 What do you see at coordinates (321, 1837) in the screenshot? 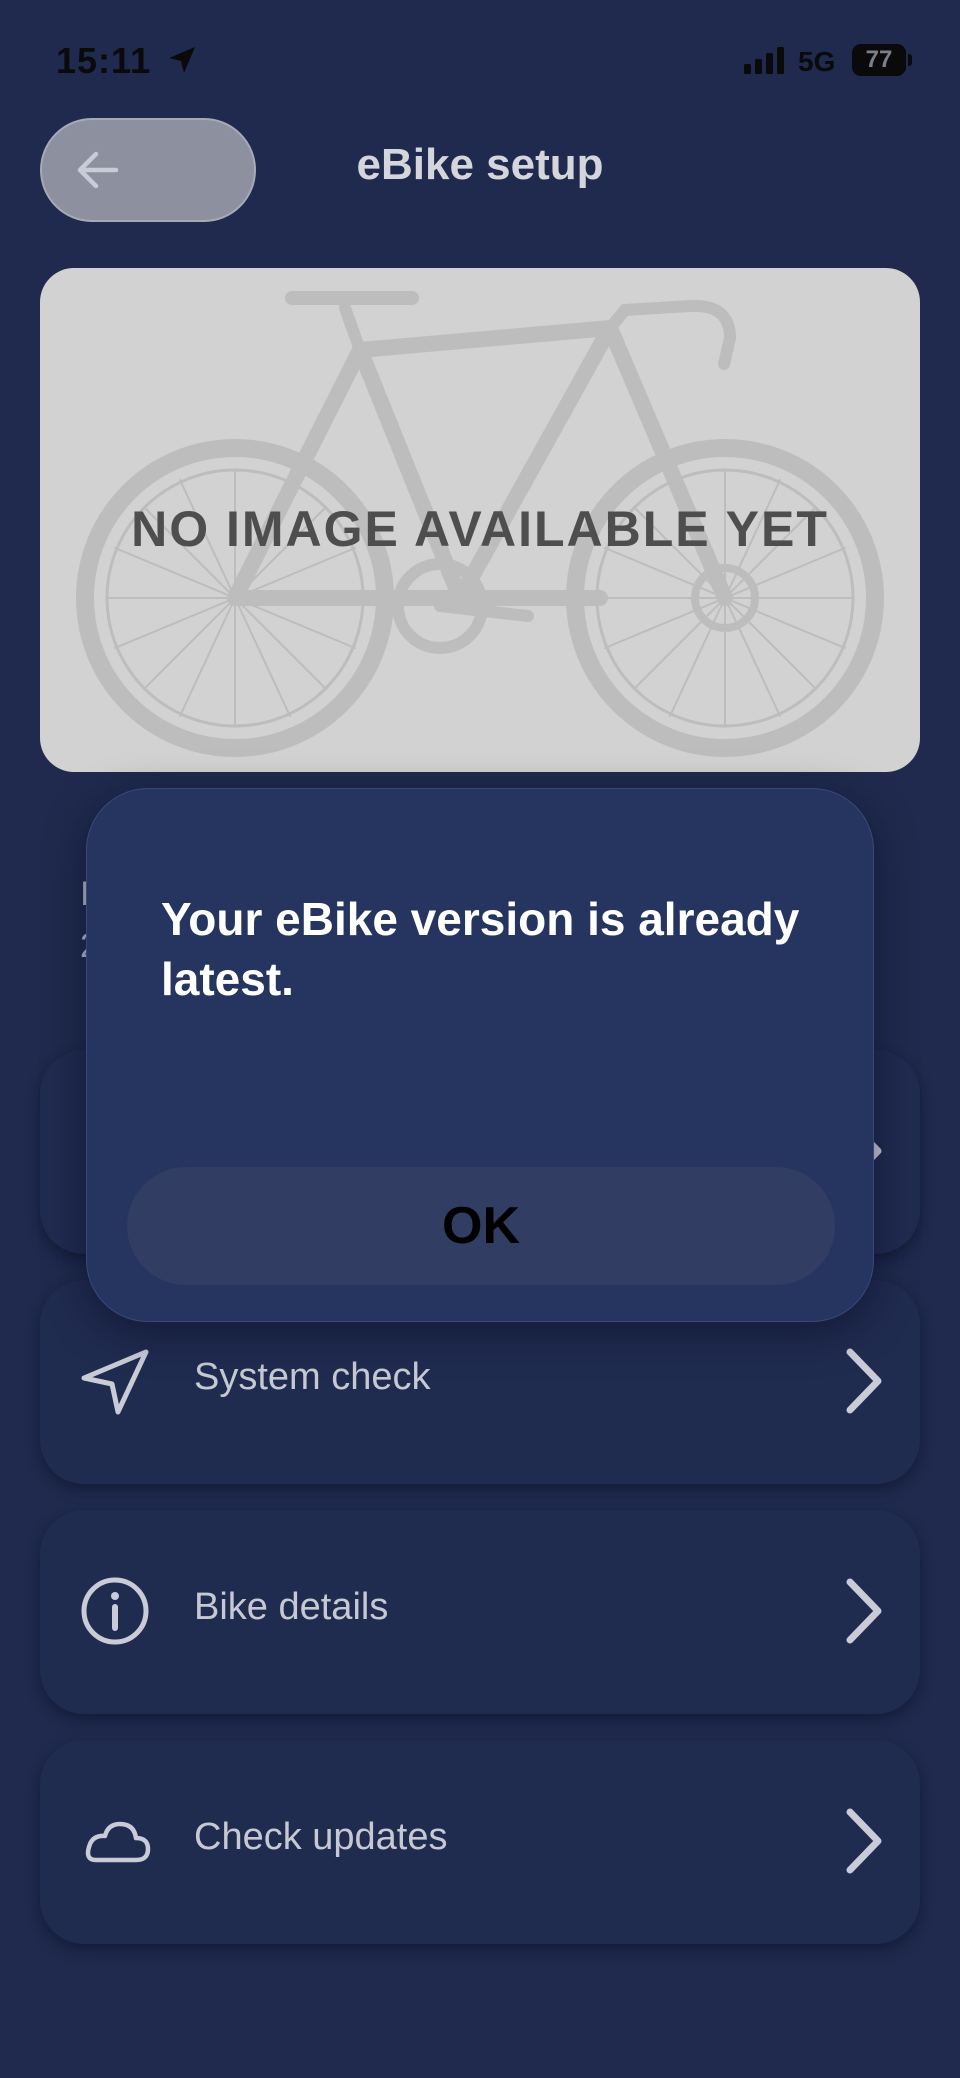
I see `menu-item-check-updates-label: Check updates` at bounding box center [321, 1837].